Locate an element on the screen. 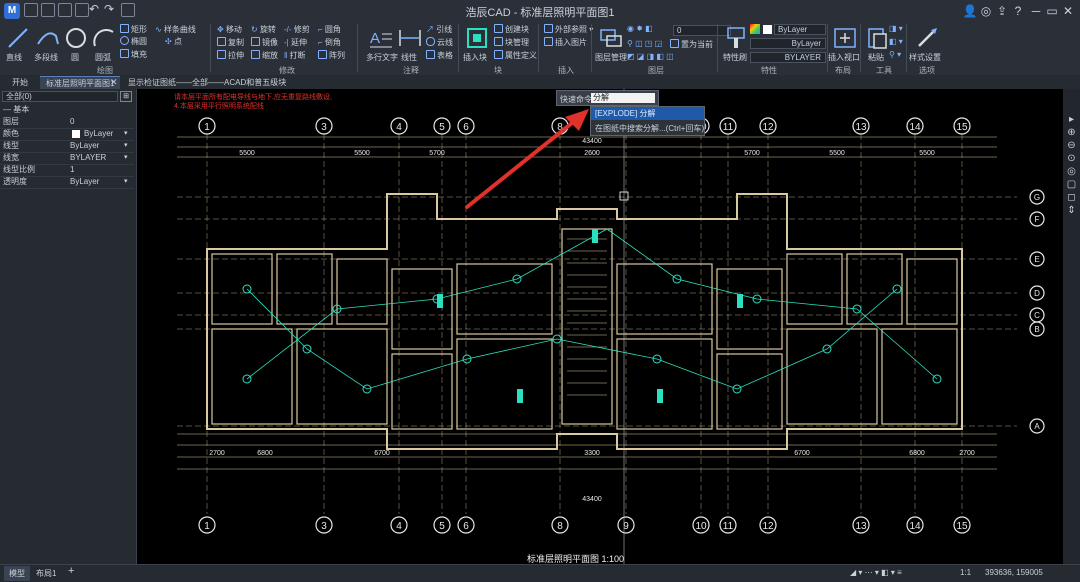 The image size is (1080, 582). insert-viewport-tool is located at coordinates (845, 38).